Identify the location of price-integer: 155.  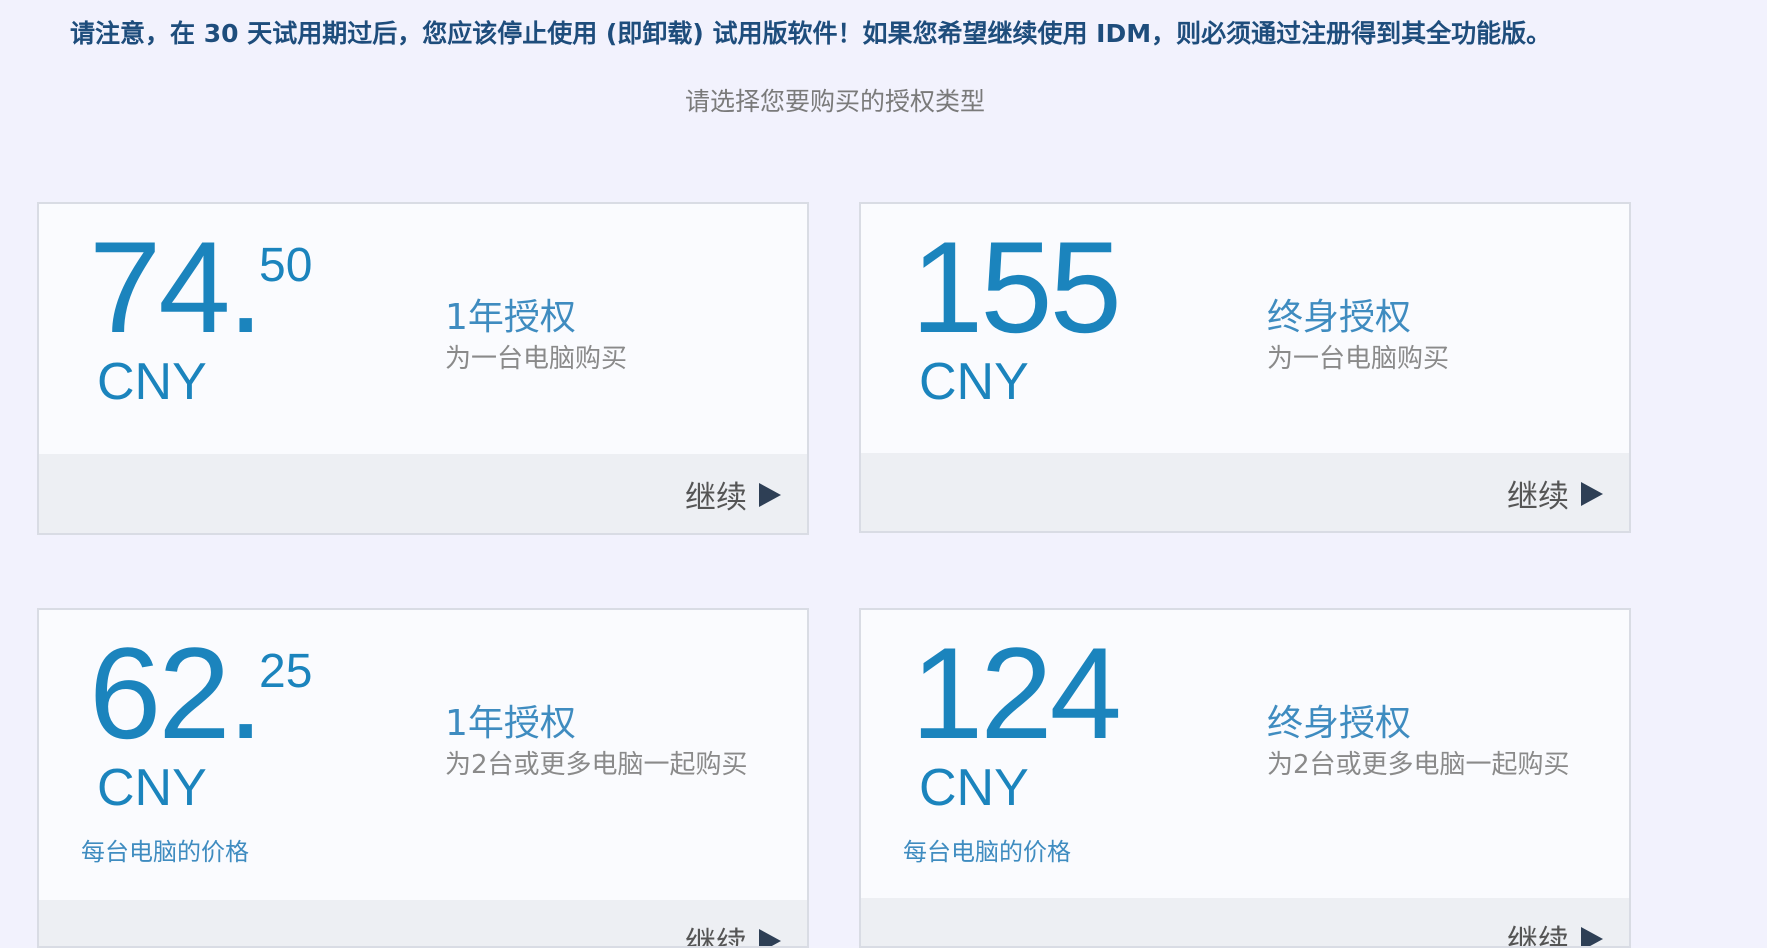
(1015, 287).